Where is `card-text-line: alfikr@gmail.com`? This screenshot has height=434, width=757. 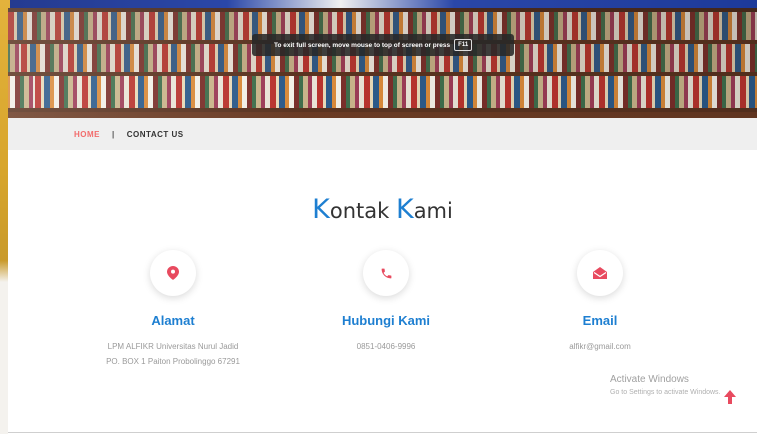
card-text-line: alfikr@gmail.com is located at coordinates (600, 346).